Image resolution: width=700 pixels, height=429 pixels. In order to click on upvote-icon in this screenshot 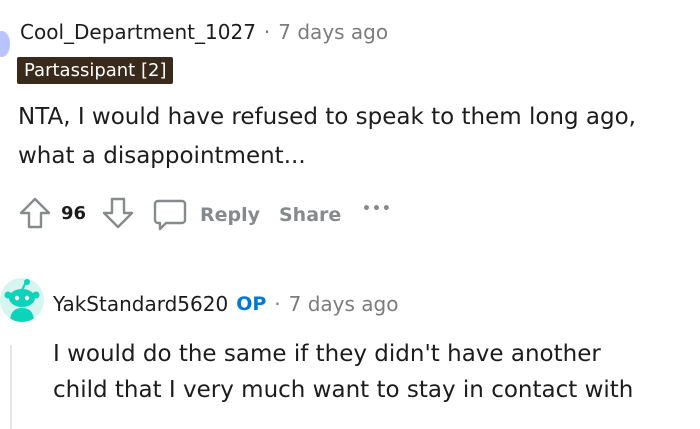, I will do `click(35, 213)`.